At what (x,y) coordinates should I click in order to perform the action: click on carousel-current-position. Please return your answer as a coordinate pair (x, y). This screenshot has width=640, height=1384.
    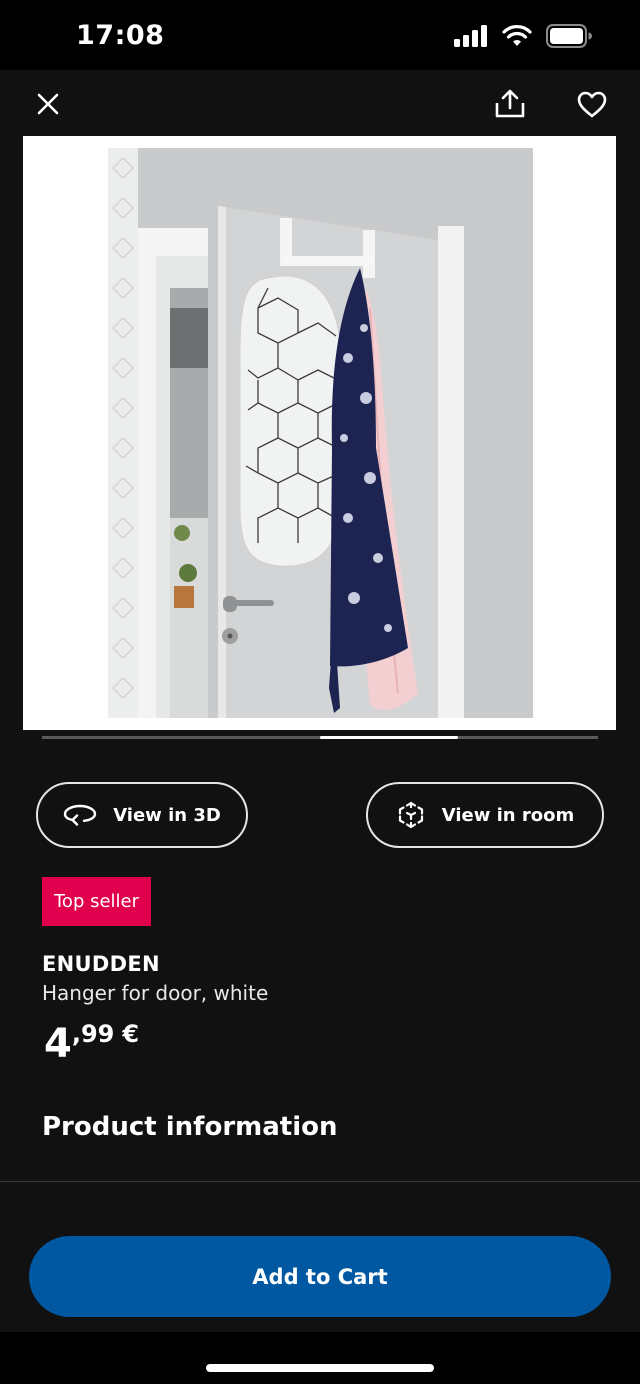
    Looking at the image, I should click on (389, 737).